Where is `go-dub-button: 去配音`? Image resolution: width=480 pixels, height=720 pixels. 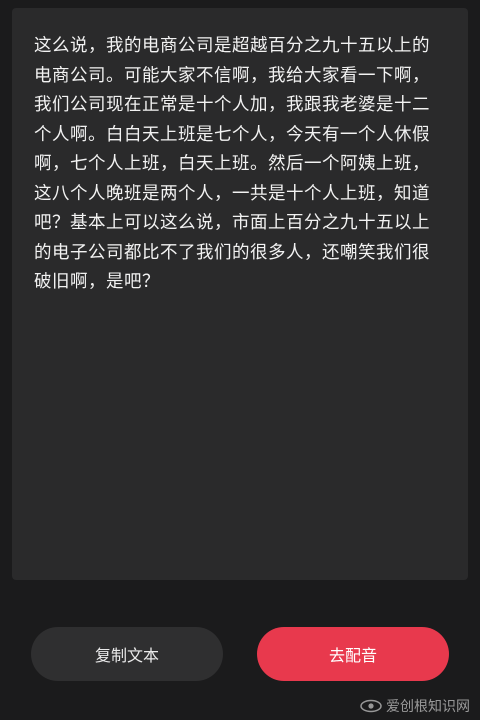 go-dub-button: 去配音 is located at coordinates (353, 654).